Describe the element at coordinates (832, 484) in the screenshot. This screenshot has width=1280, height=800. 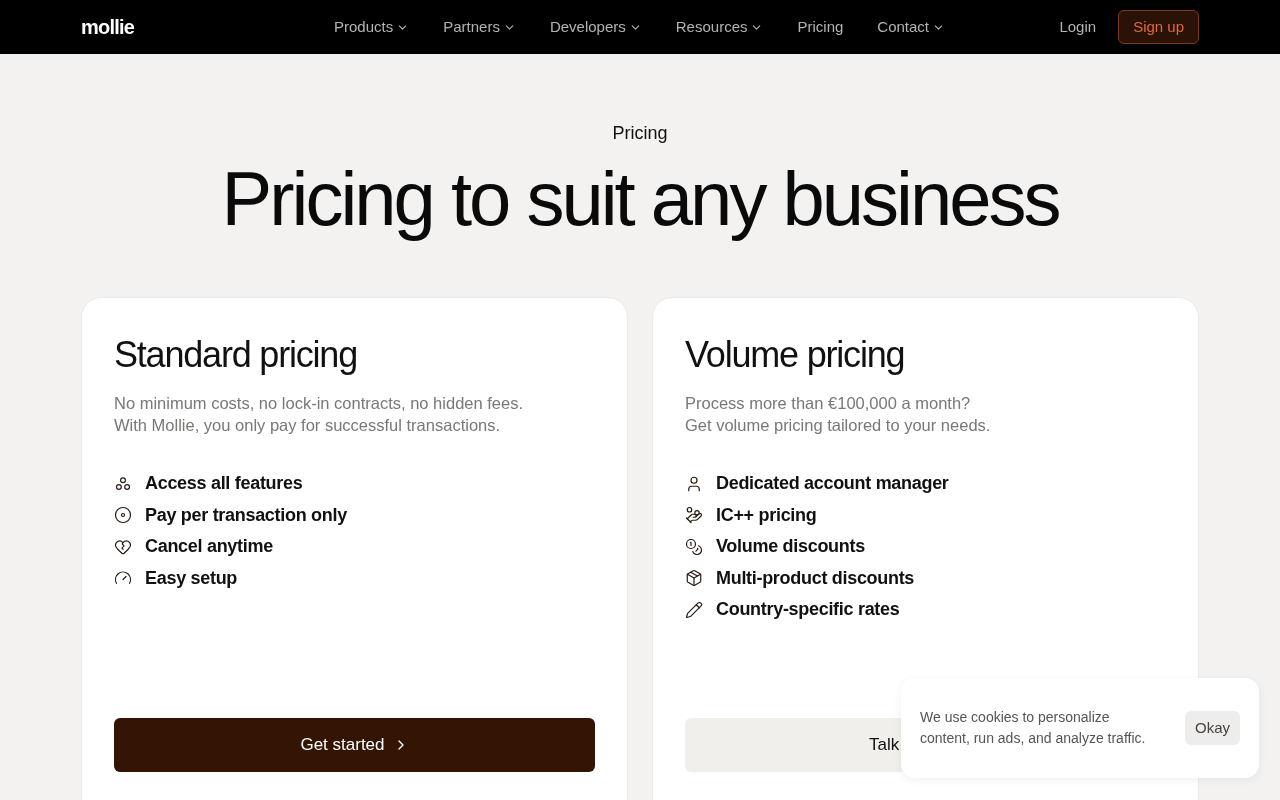
I see `feature-label: Dedicated account manager` at that location.